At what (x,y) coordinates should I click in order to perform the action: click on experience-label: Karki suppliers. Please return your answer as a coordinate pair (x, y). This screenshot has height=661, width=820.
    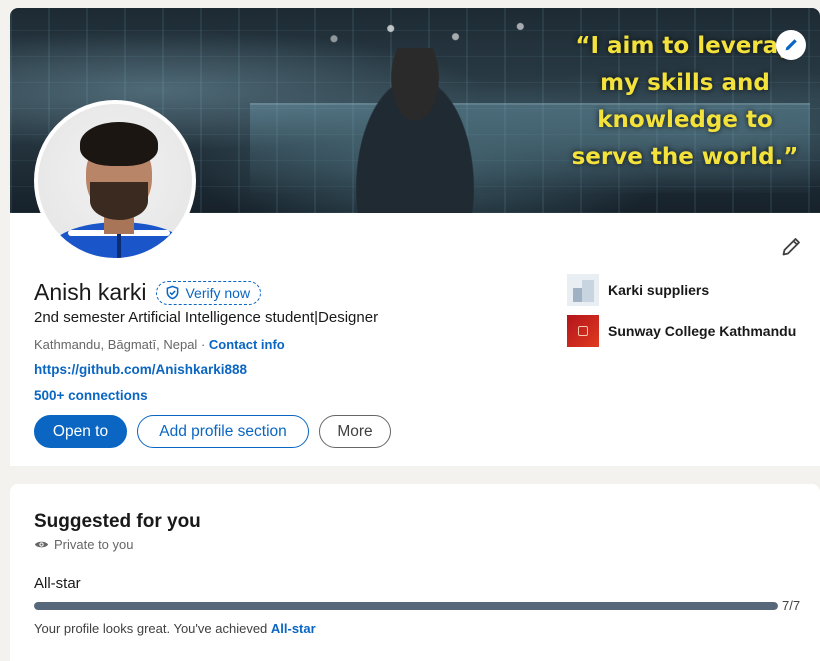
    Looking at the image, I should click on (659, 290).